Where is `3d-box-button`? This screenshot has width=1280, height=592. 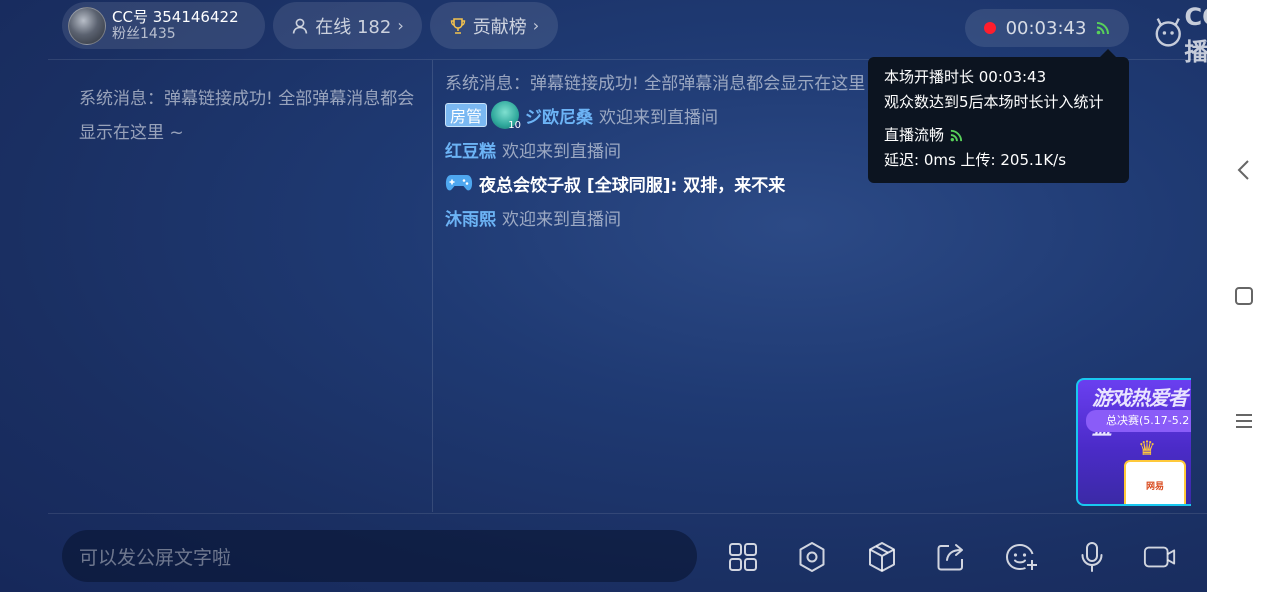 3d-box-button is located at coordinates (882, 557).